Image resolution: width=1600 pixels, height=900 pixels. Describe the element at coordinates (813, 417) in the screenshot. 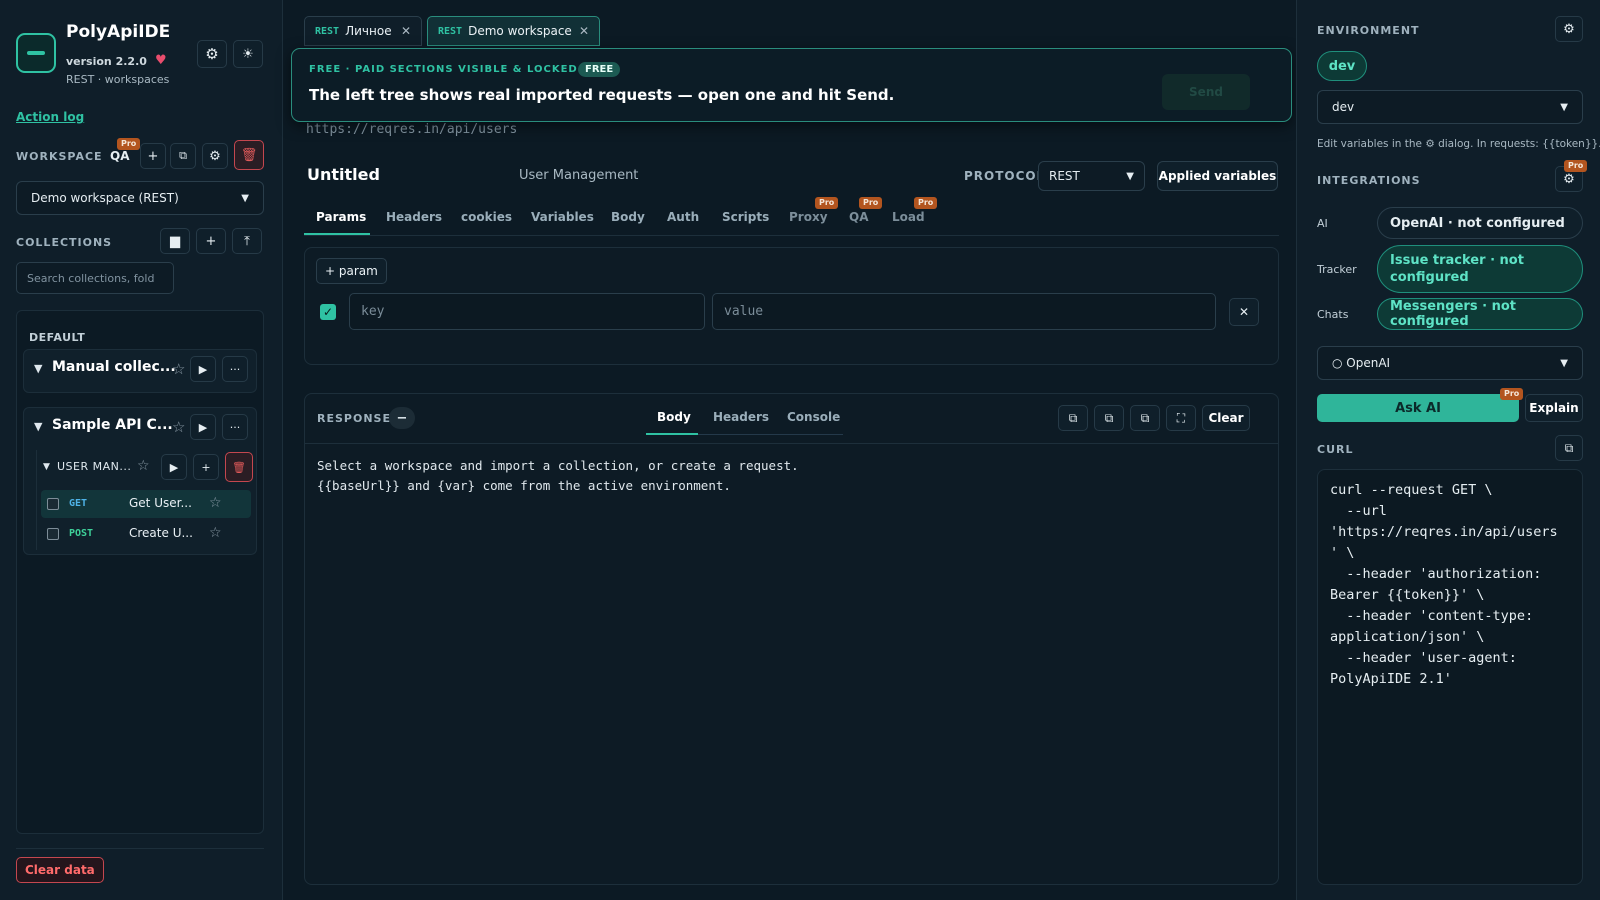

I see `response-tab-console: Console` at that location.